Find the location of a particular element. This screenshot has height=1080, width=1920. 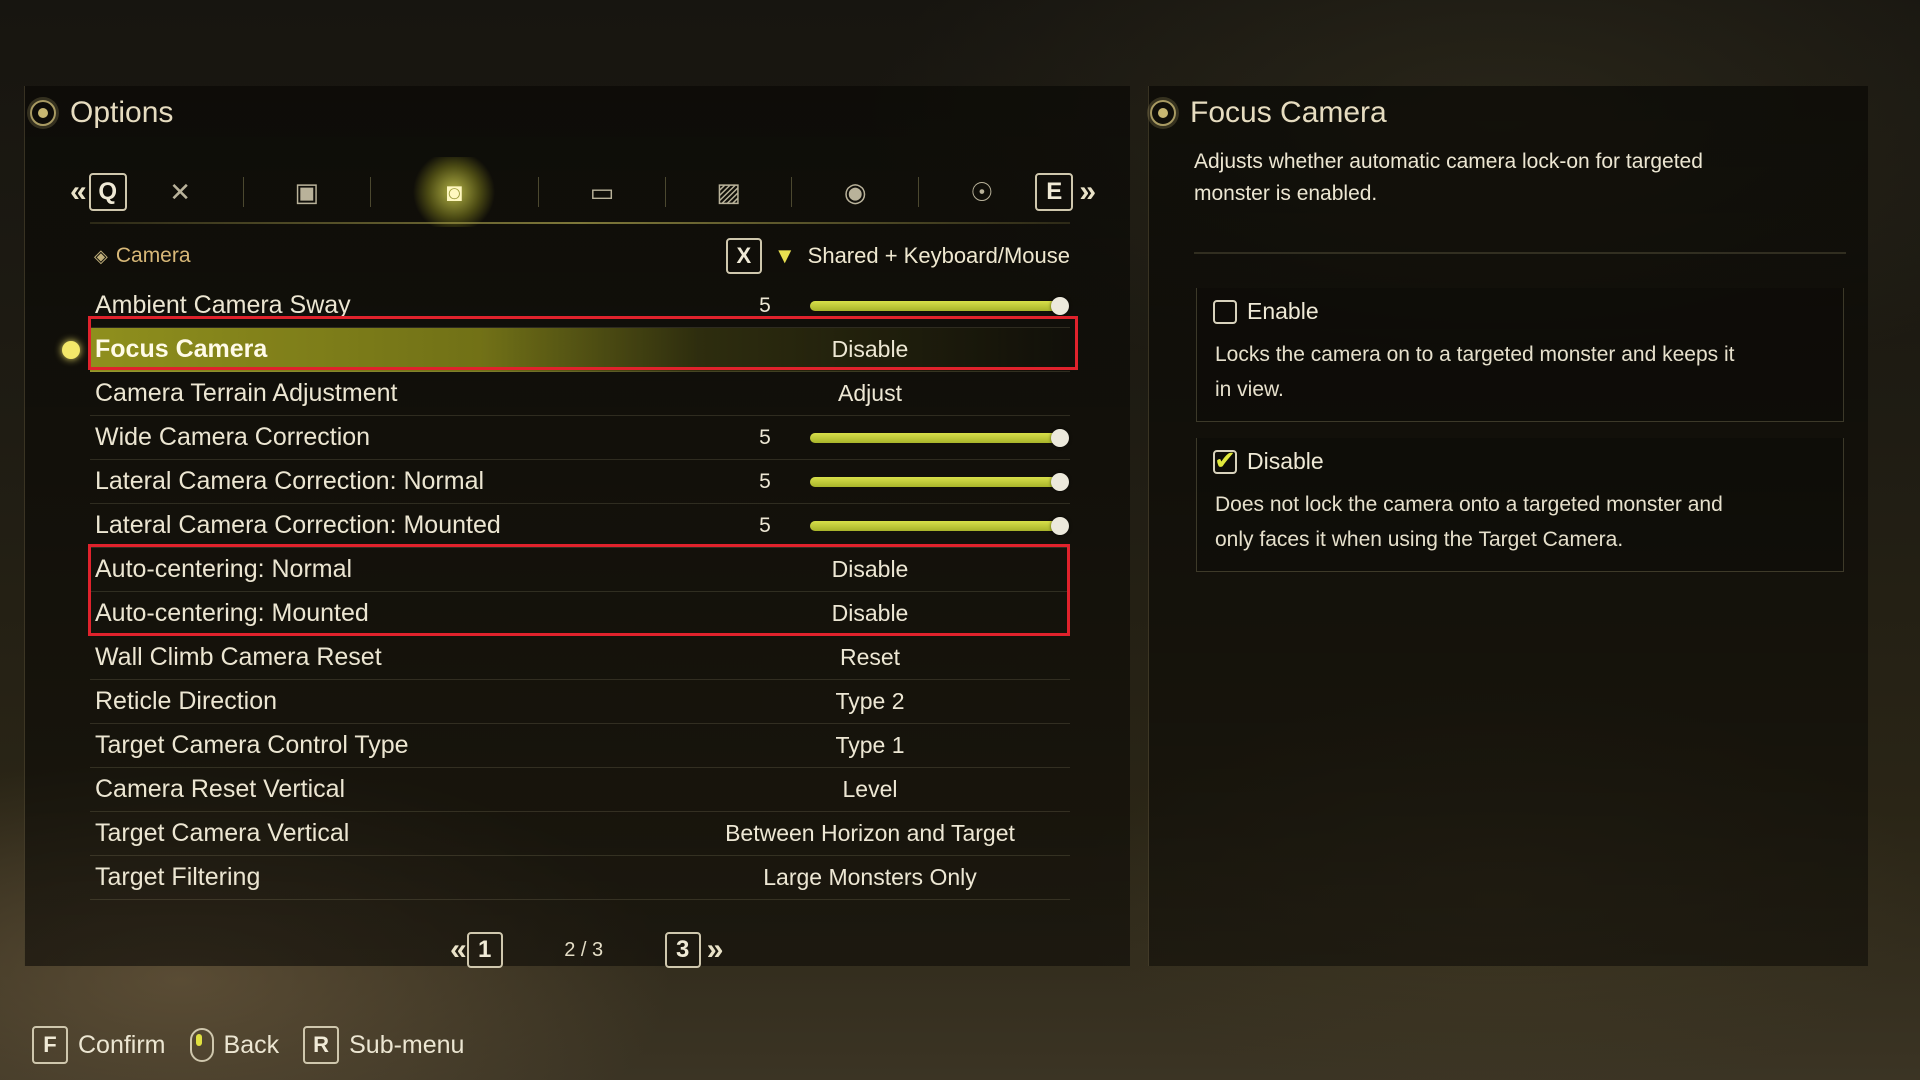

crossed-swords-icon: ✕ is located at coordinates (180, 192).